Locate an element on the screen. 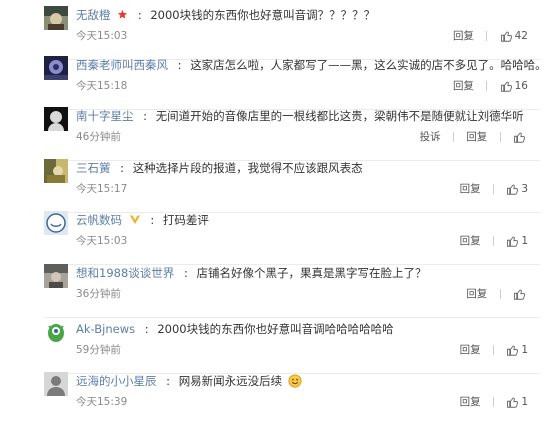 The height and width of the screenshot is (426, 550). username-link: 云帆数码 is located at coordinates (99, 220).